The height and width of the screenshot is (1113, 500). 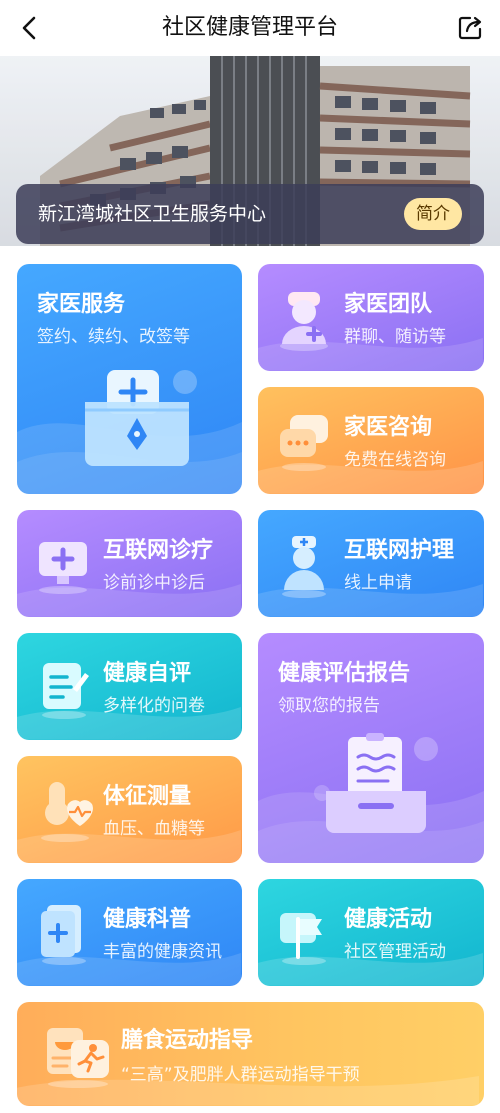 I want to click on vital-signs-card: 体征测量 血压、血糖等, so click(x=129, y=809).